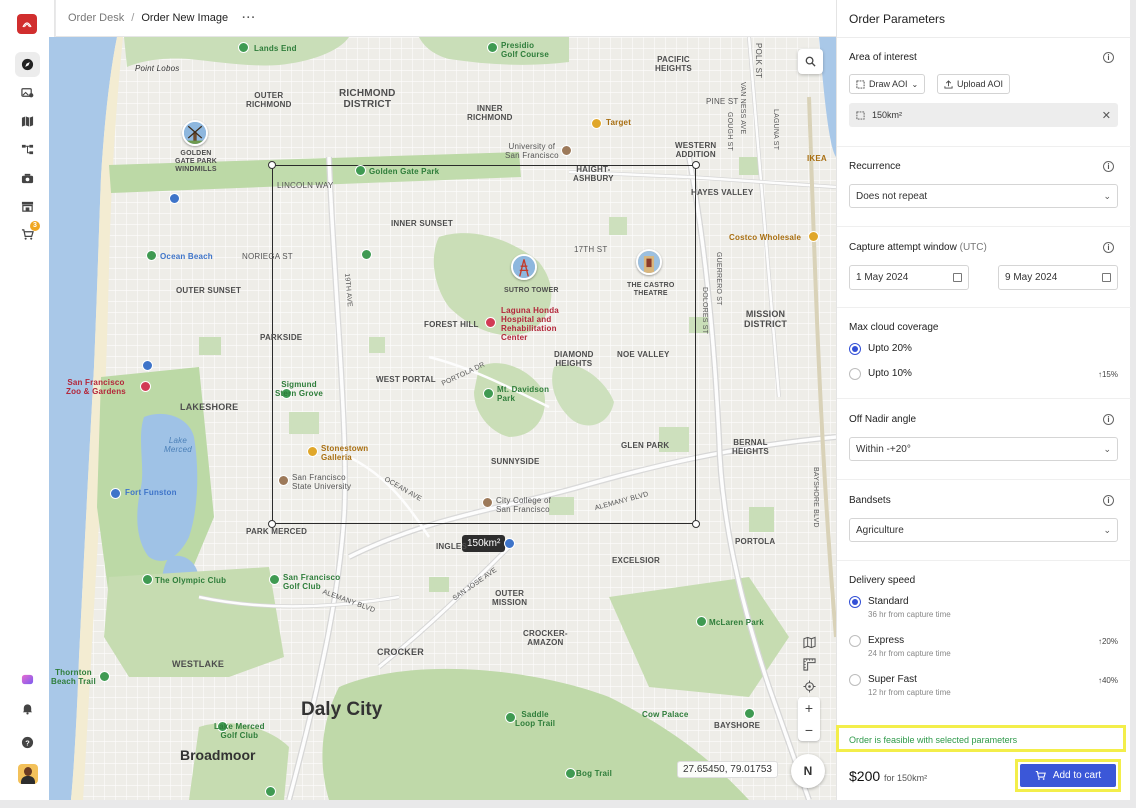 This screenshot has height=808, width=1136. What do you see at coordinates (27, 24) in the screenshot?
I see `company-logo` at bounding box center [27, 24].